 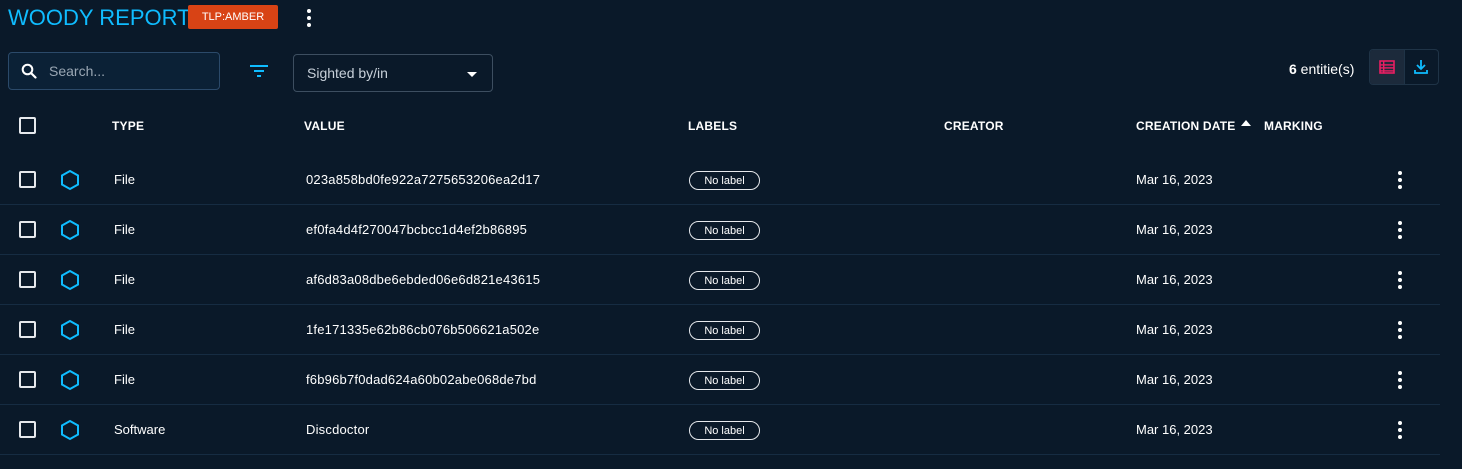 I want to click on row-value: 1fe171335e62b86cb076b506621a502e, so click(x=423, y=329).